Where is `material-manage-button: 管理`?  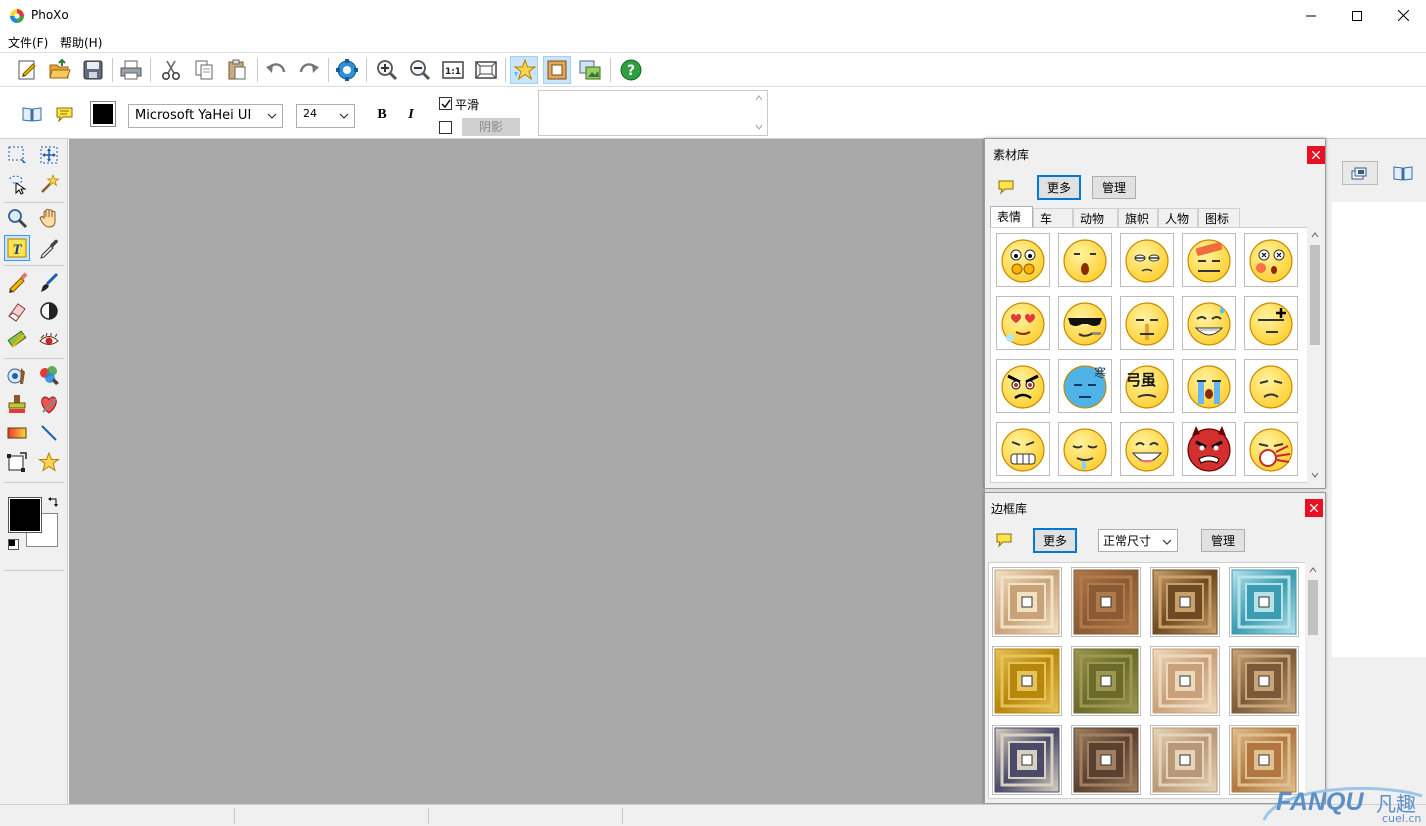 material-manage-button: 管理 is located at coordinates (1114, 187).